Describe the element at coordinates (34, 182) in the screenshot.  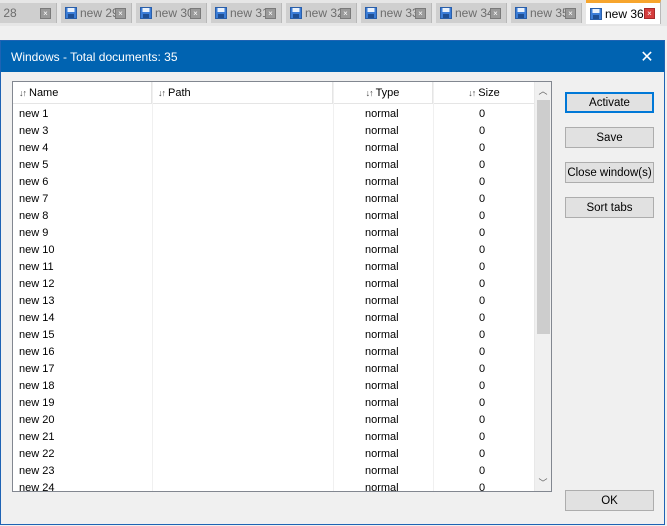
I see `name-cell: new 6` at that location.